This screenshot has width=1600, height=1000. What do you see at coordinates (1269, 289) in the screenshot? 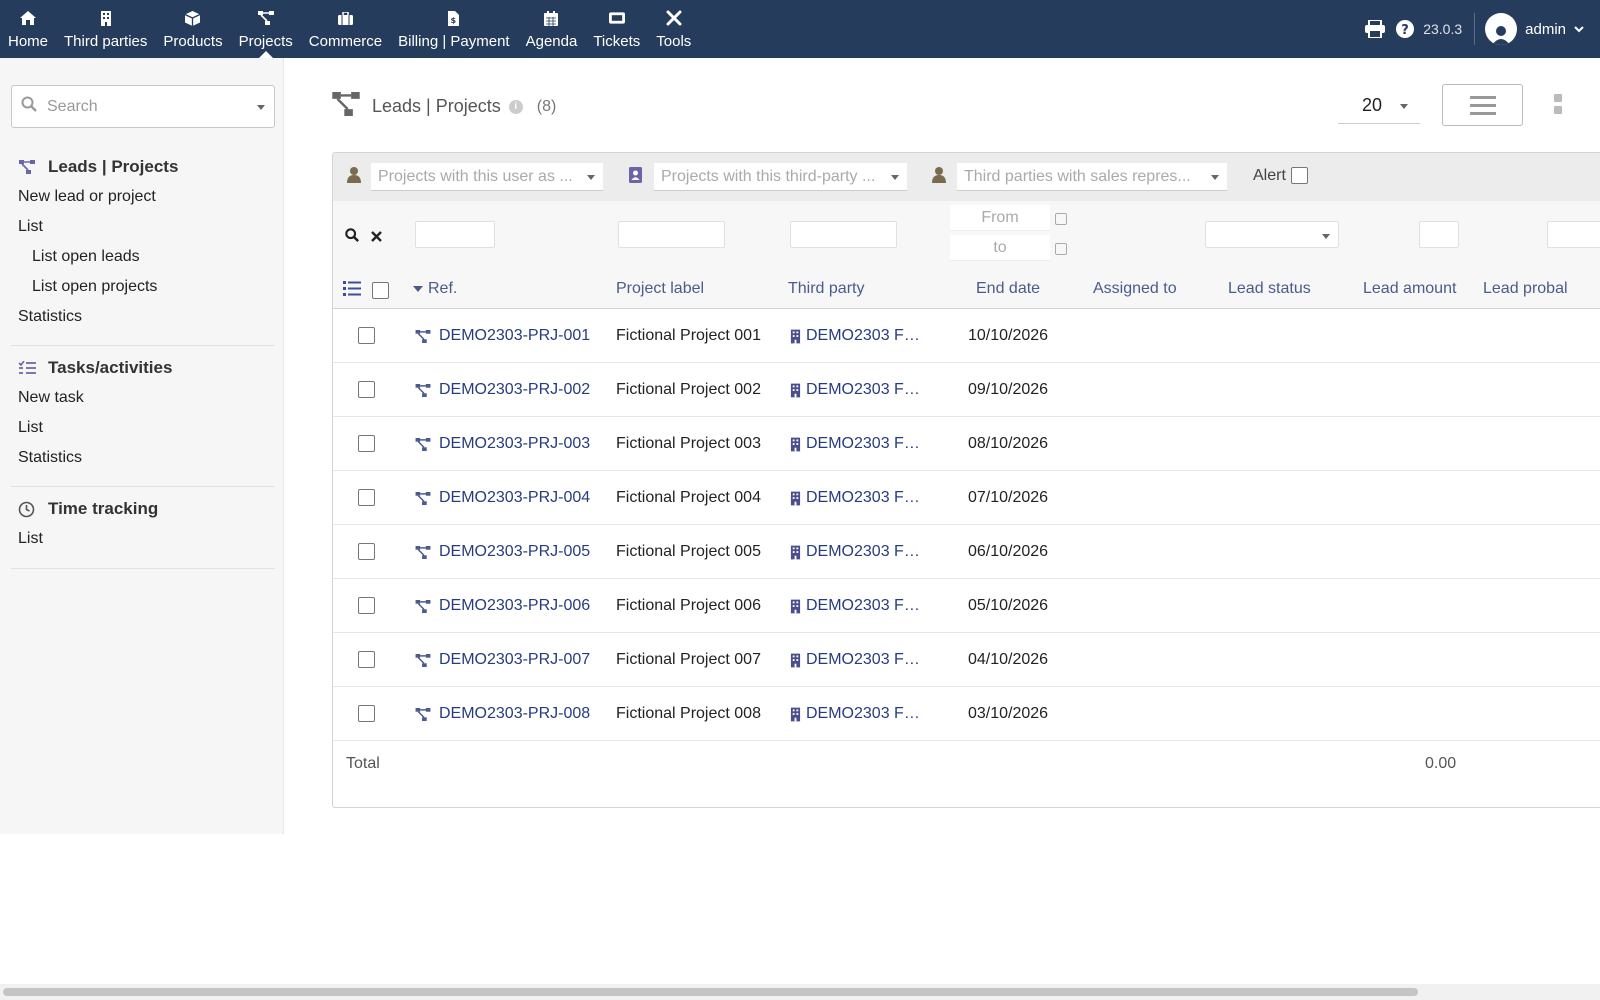
I see `column-header-lead-status: Lead status` at bounding box center [1269, 289].